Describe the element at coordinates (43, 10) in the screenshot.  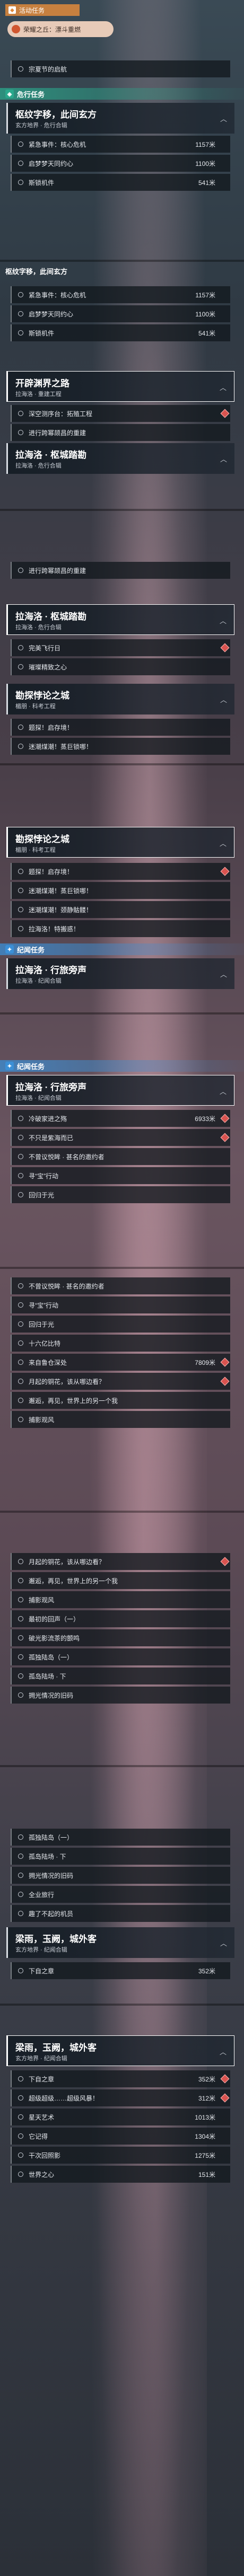
I see `event-tab-pill: ◆ 活动任务` at that location.